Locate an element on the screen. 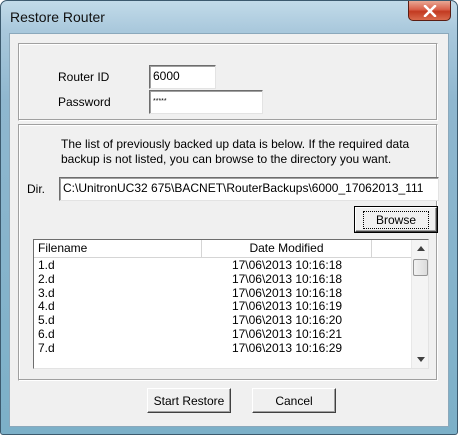 The width and height of the screenshot is (458, 435). list-row: 5.d 17\06\2013 10:16:20 is located at coordinates (223, 320).